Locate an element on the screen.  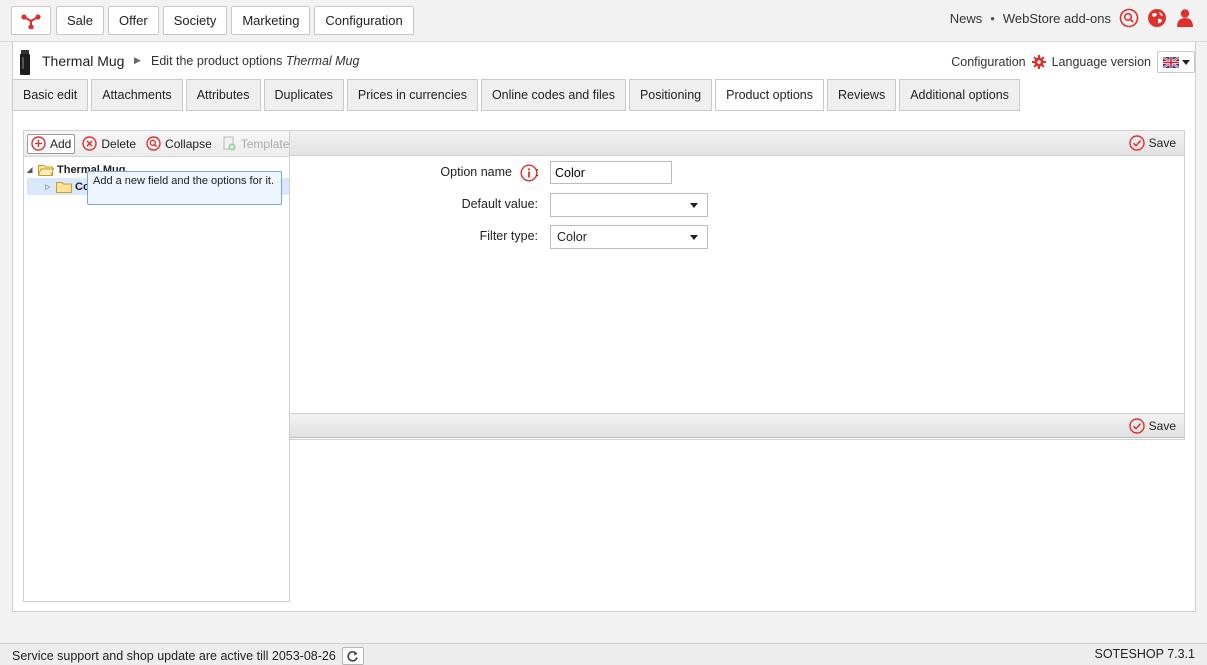
folder-open-icon is located at coordinates (46, 170).